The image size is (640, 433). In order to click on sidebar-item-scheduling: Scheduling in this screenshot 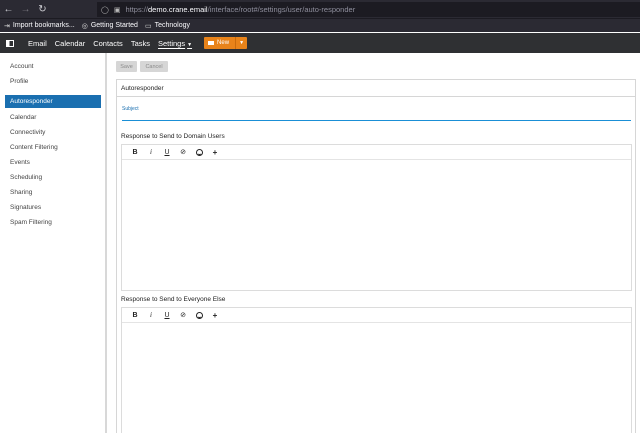, I will do `click(53, 177)`.